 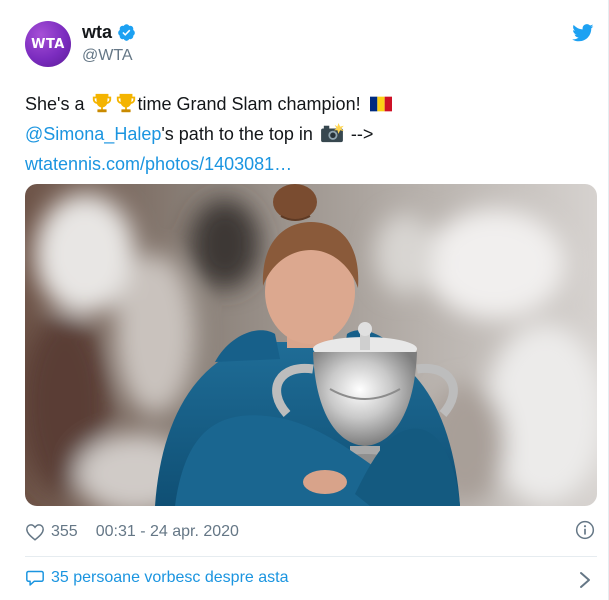 What do you see at coordinates (167, 532) in the screenshot?
I see `tweet-timestamp: 00:31 - 24 apr. 2020` at bounding box center [167, 532].